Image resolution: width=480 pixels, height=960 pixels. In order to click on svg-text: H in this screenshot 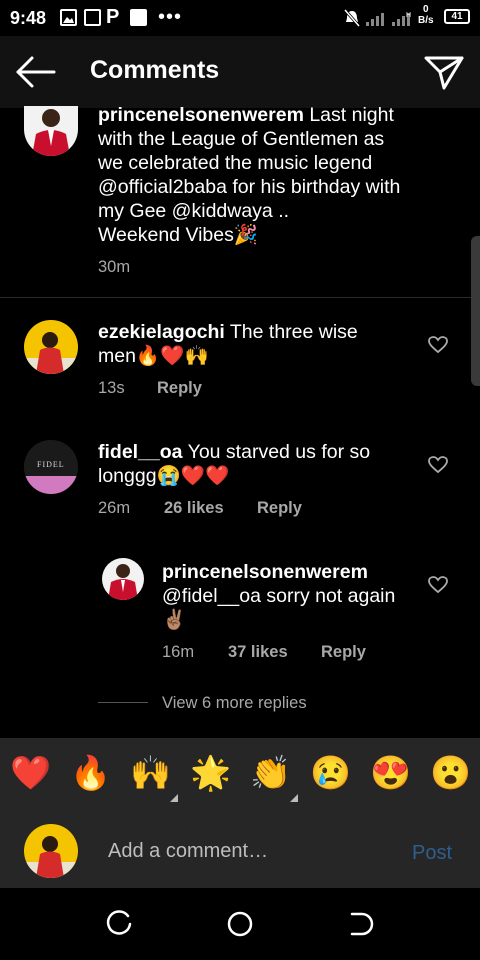, I will do `click(408, 15)`.